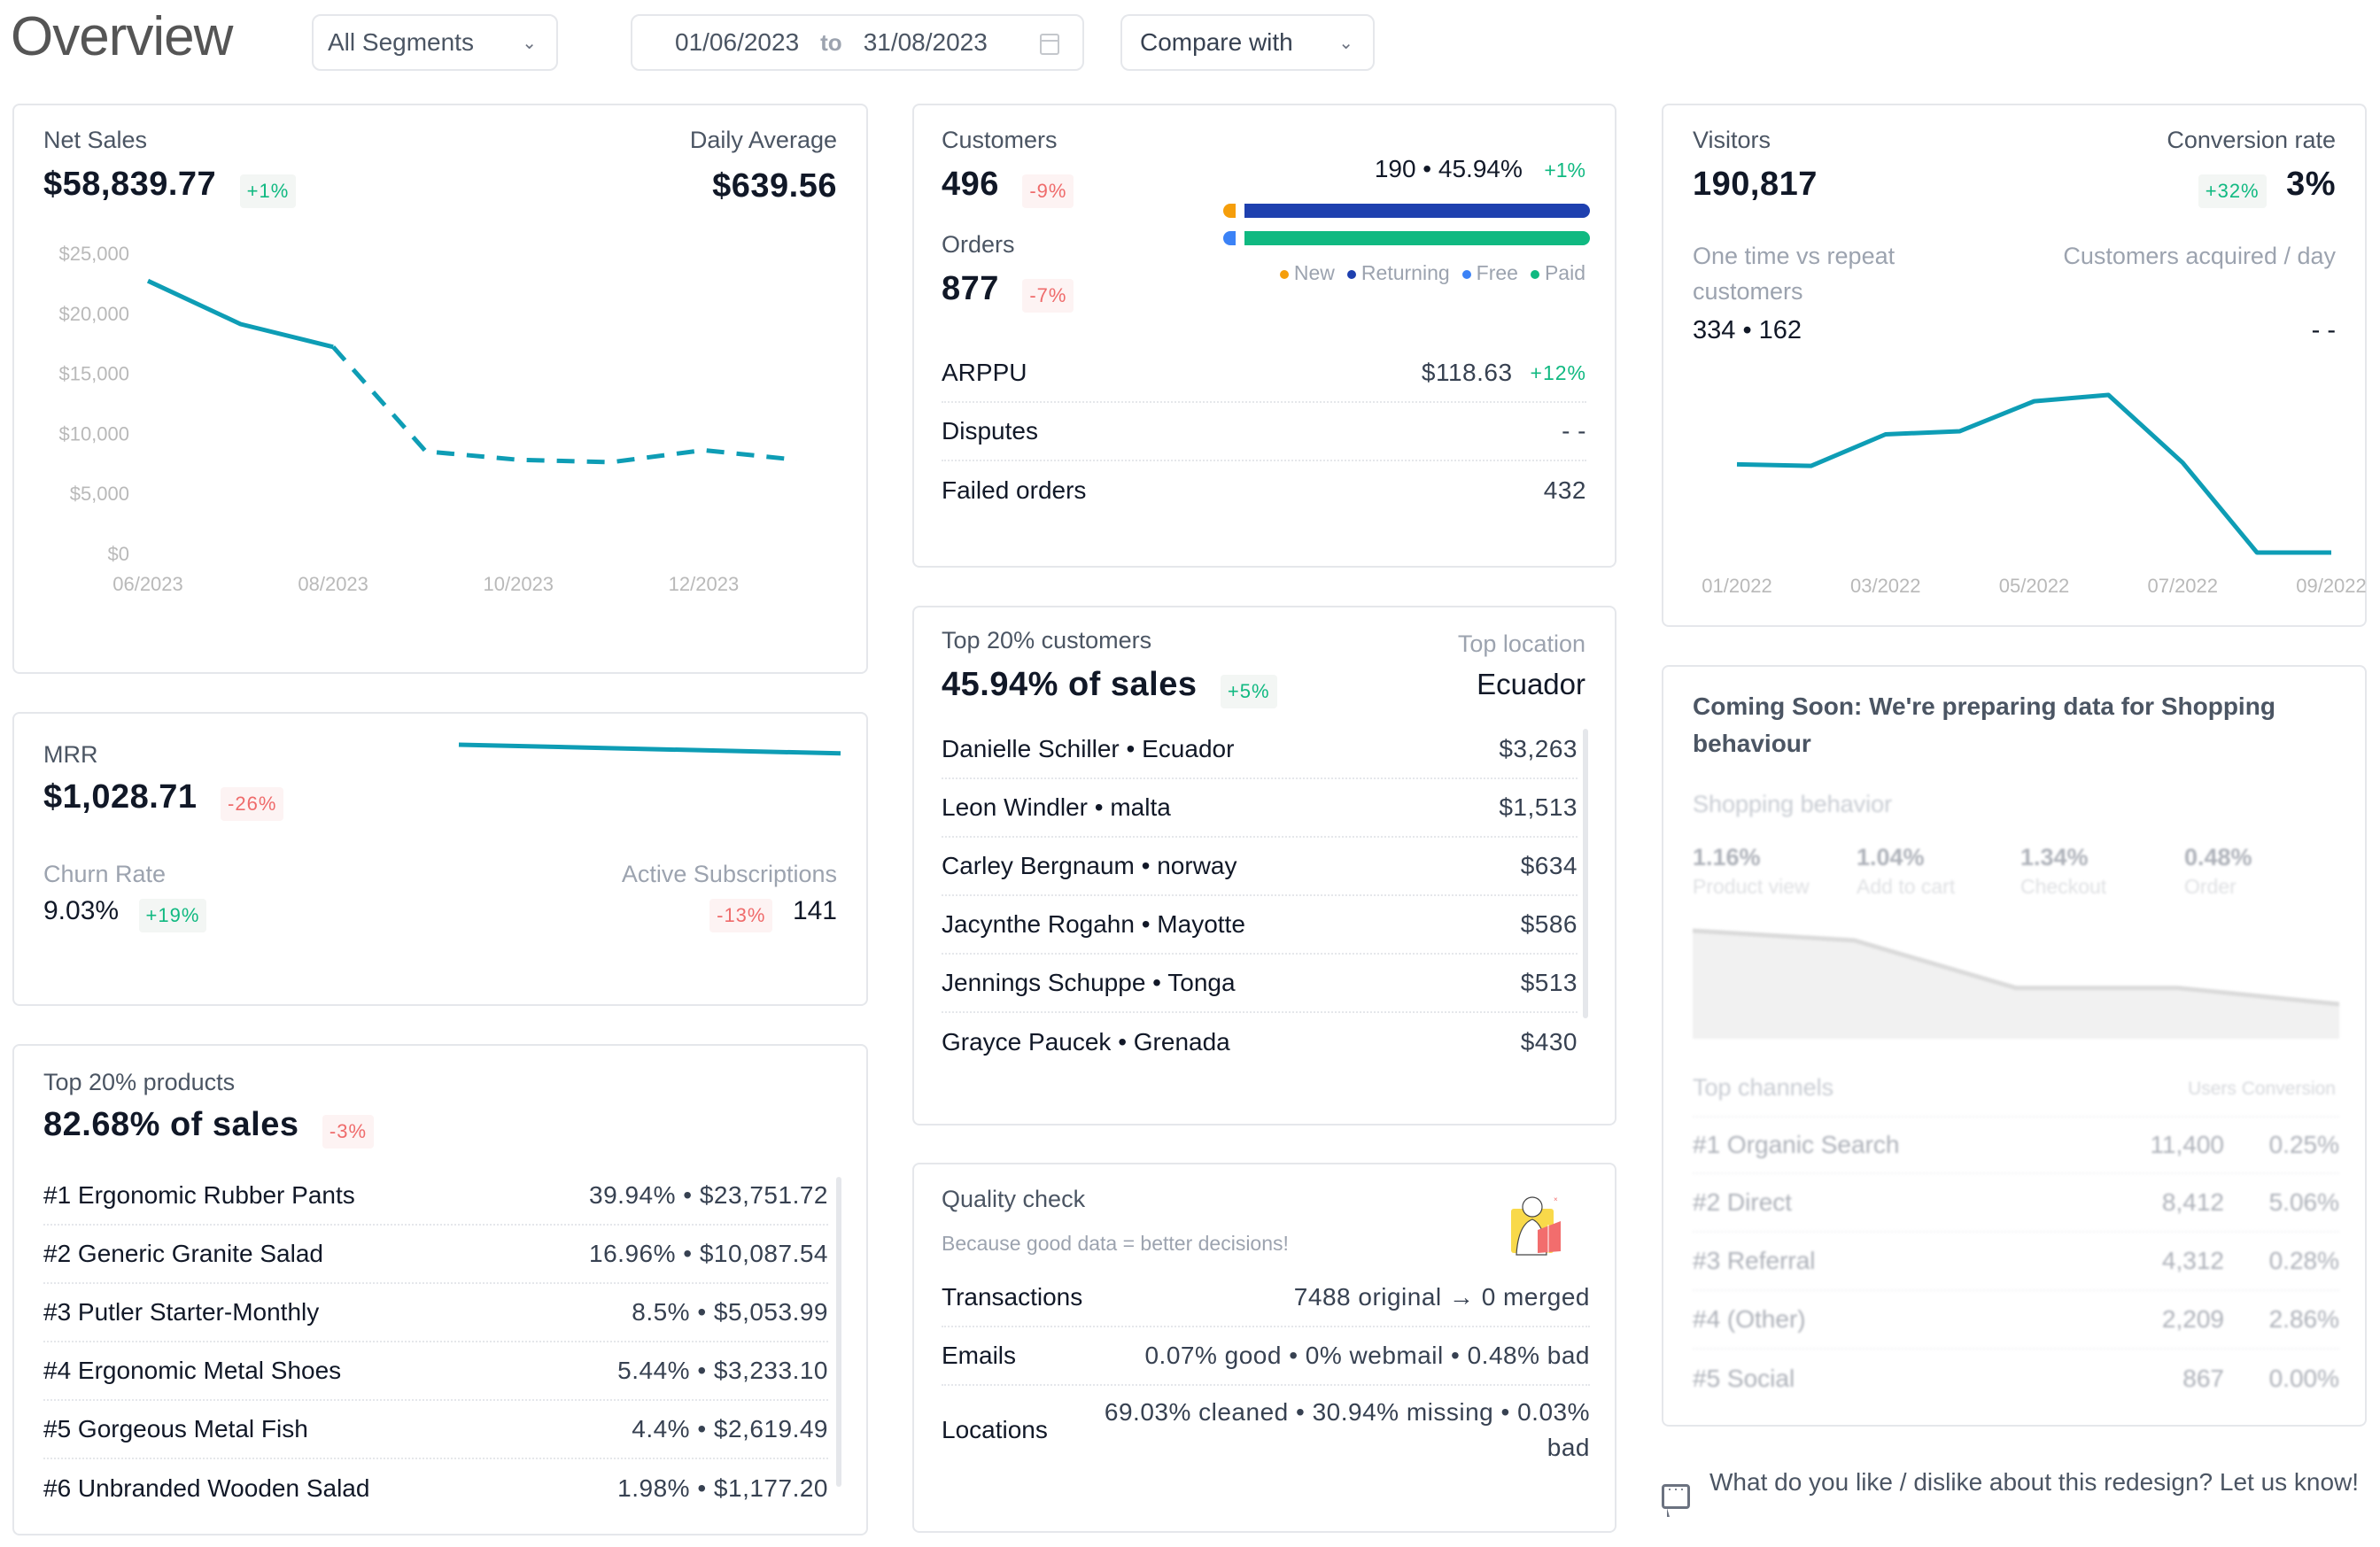 Image resolution: width=2380 pixels, height=1547 pixels. What do you see at coordinates (99, 494) in the screenshot?
I see `y-tick-label: $5,000` at bounding box center [99, 494].